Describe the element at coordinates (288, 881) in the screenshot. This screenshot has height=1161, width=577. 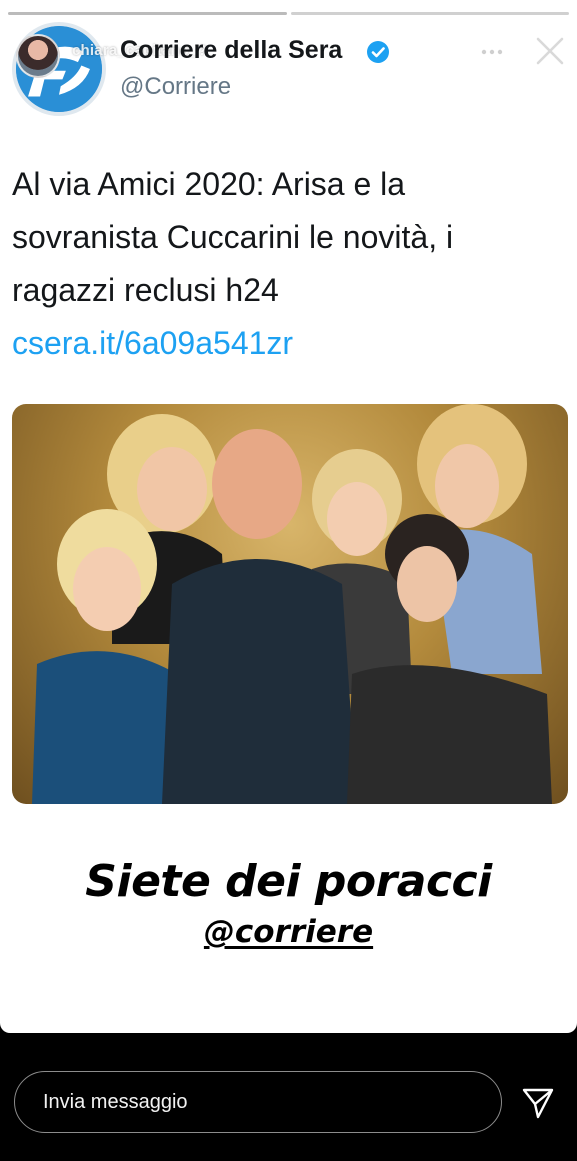
I see `sticker-text: Siete dei poracci` at that location.